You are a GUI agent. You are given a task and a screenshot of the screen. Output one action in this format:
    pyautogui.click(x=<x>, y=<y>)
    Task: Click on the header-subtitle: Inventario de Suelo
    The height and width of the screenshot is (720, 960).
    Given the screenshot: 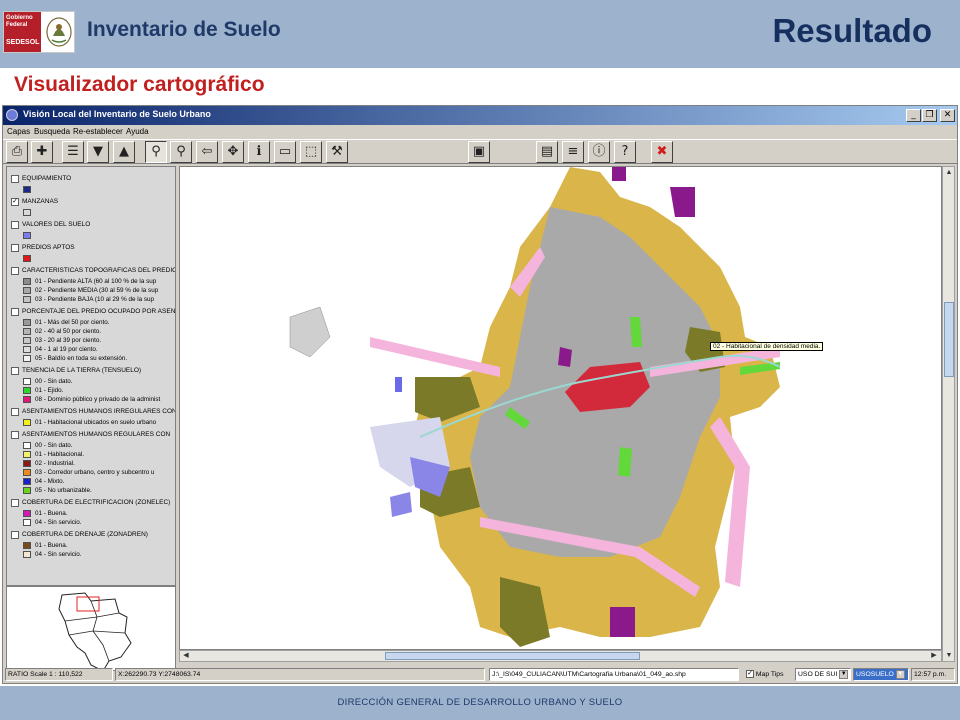 What is the action you would take?
    pyautogui.click(x=184, y=29)
    